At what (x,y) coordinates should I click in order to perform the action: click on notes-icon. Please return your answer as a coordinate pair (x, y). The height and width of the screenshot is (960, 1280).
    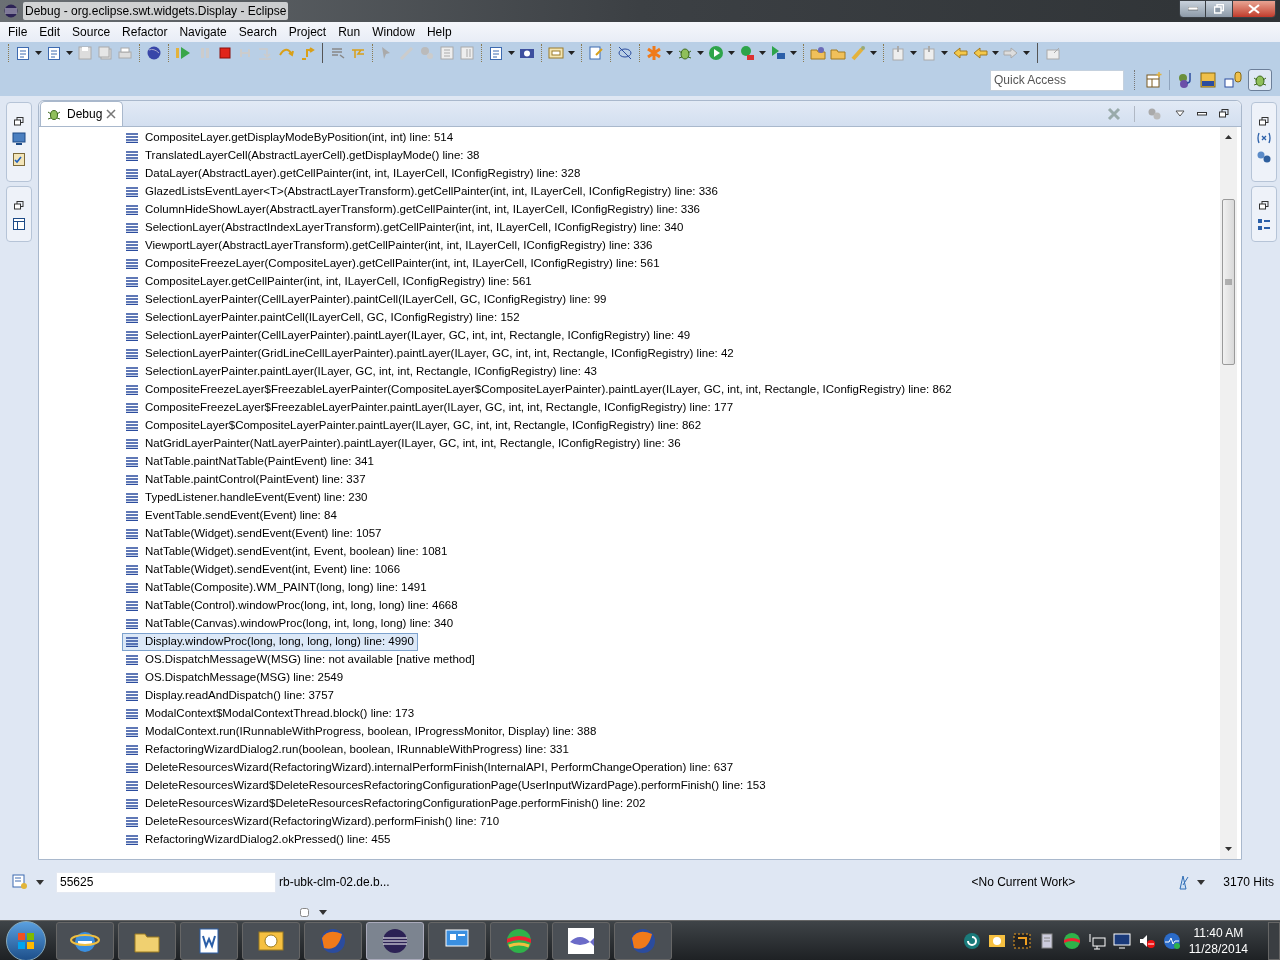
    Looking at the image, I should click on (596, 53).